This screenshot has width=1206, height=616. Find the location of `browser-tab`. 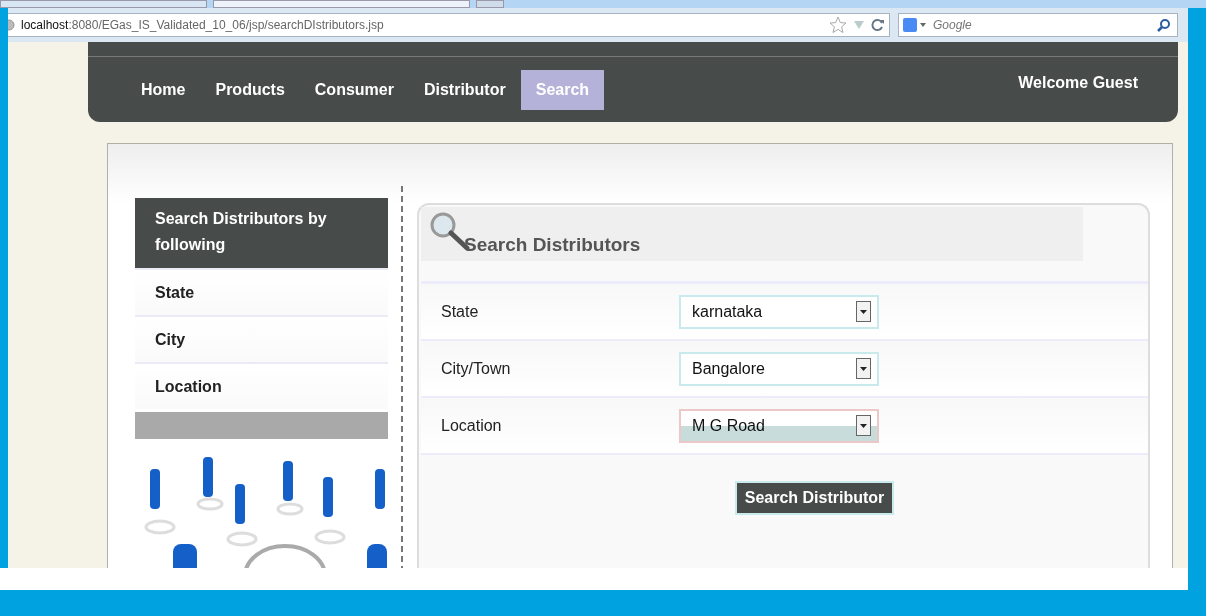

browser-tab is located at coordinates (341, 4).